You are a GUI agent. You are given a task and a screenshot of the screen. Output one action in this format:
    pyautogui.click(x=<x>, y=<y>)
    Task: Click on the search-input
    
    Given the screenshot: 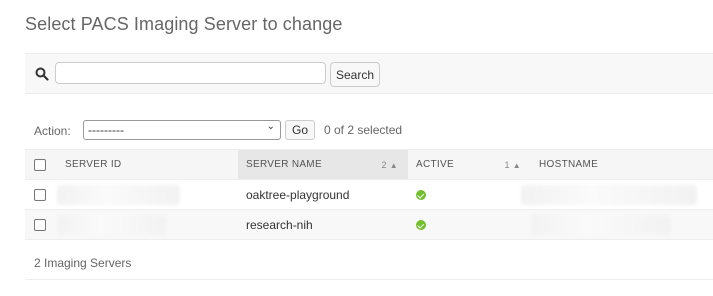 What is the action you would take?
    pyautogui.click(x=190, y=73)
    